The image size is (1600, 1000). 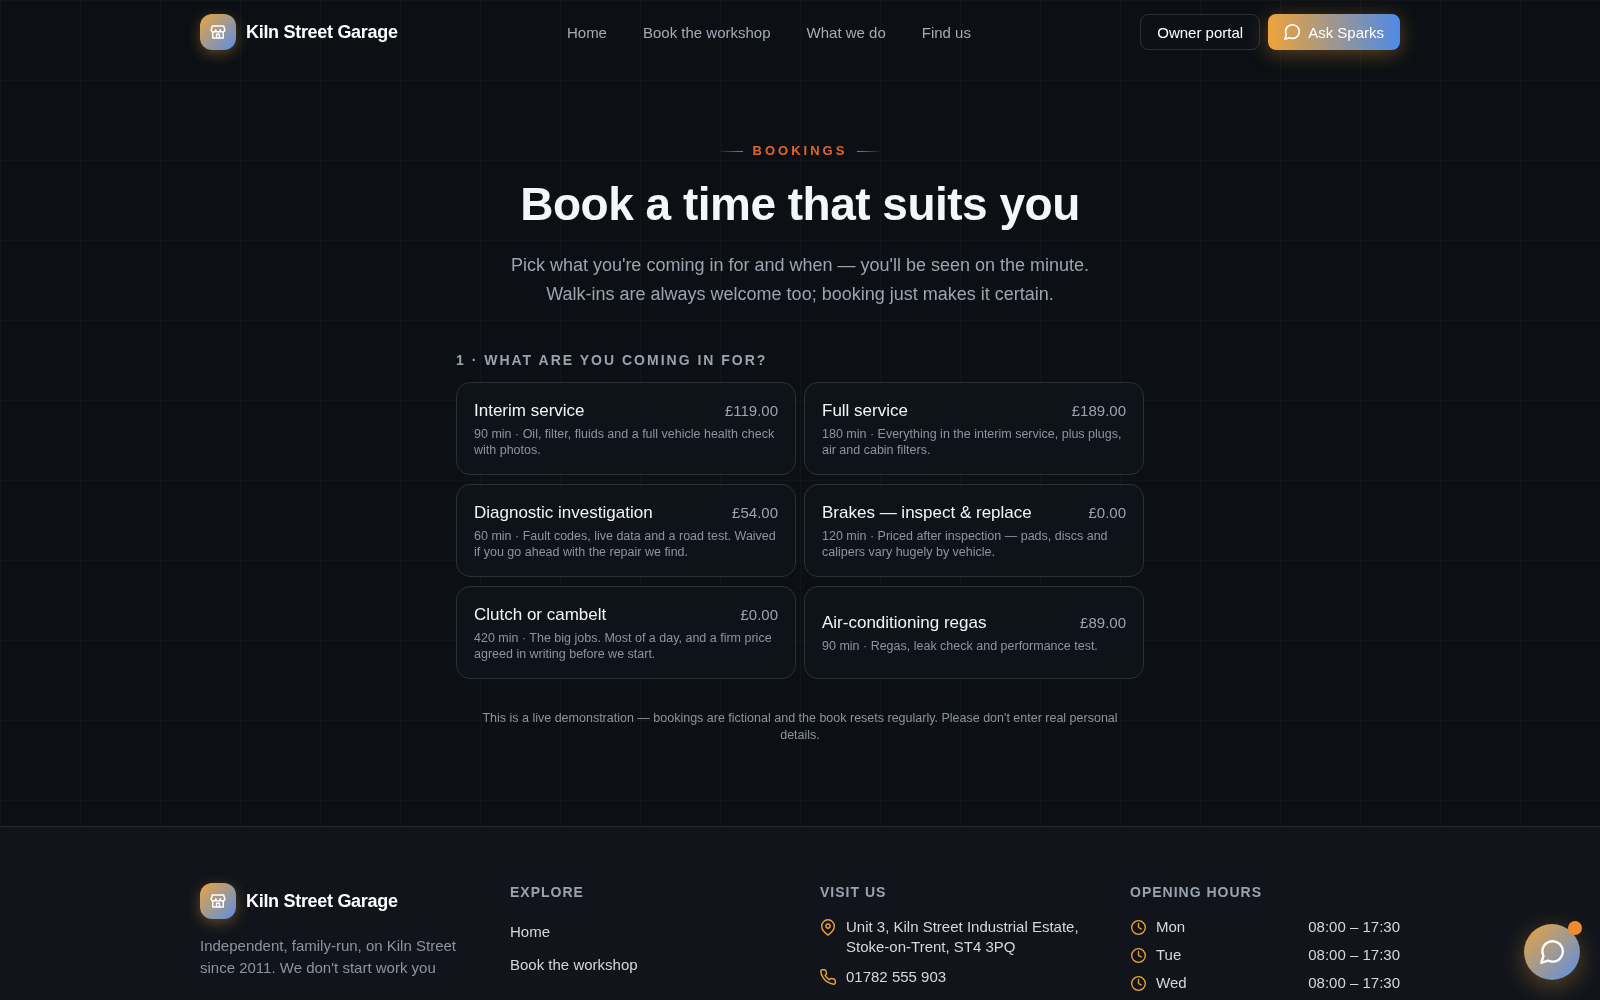 I want to click on service-option-card: Air-conditioning regas £89.00 90 min · Regas, leak check and performance test., so click(x=974, y=632).